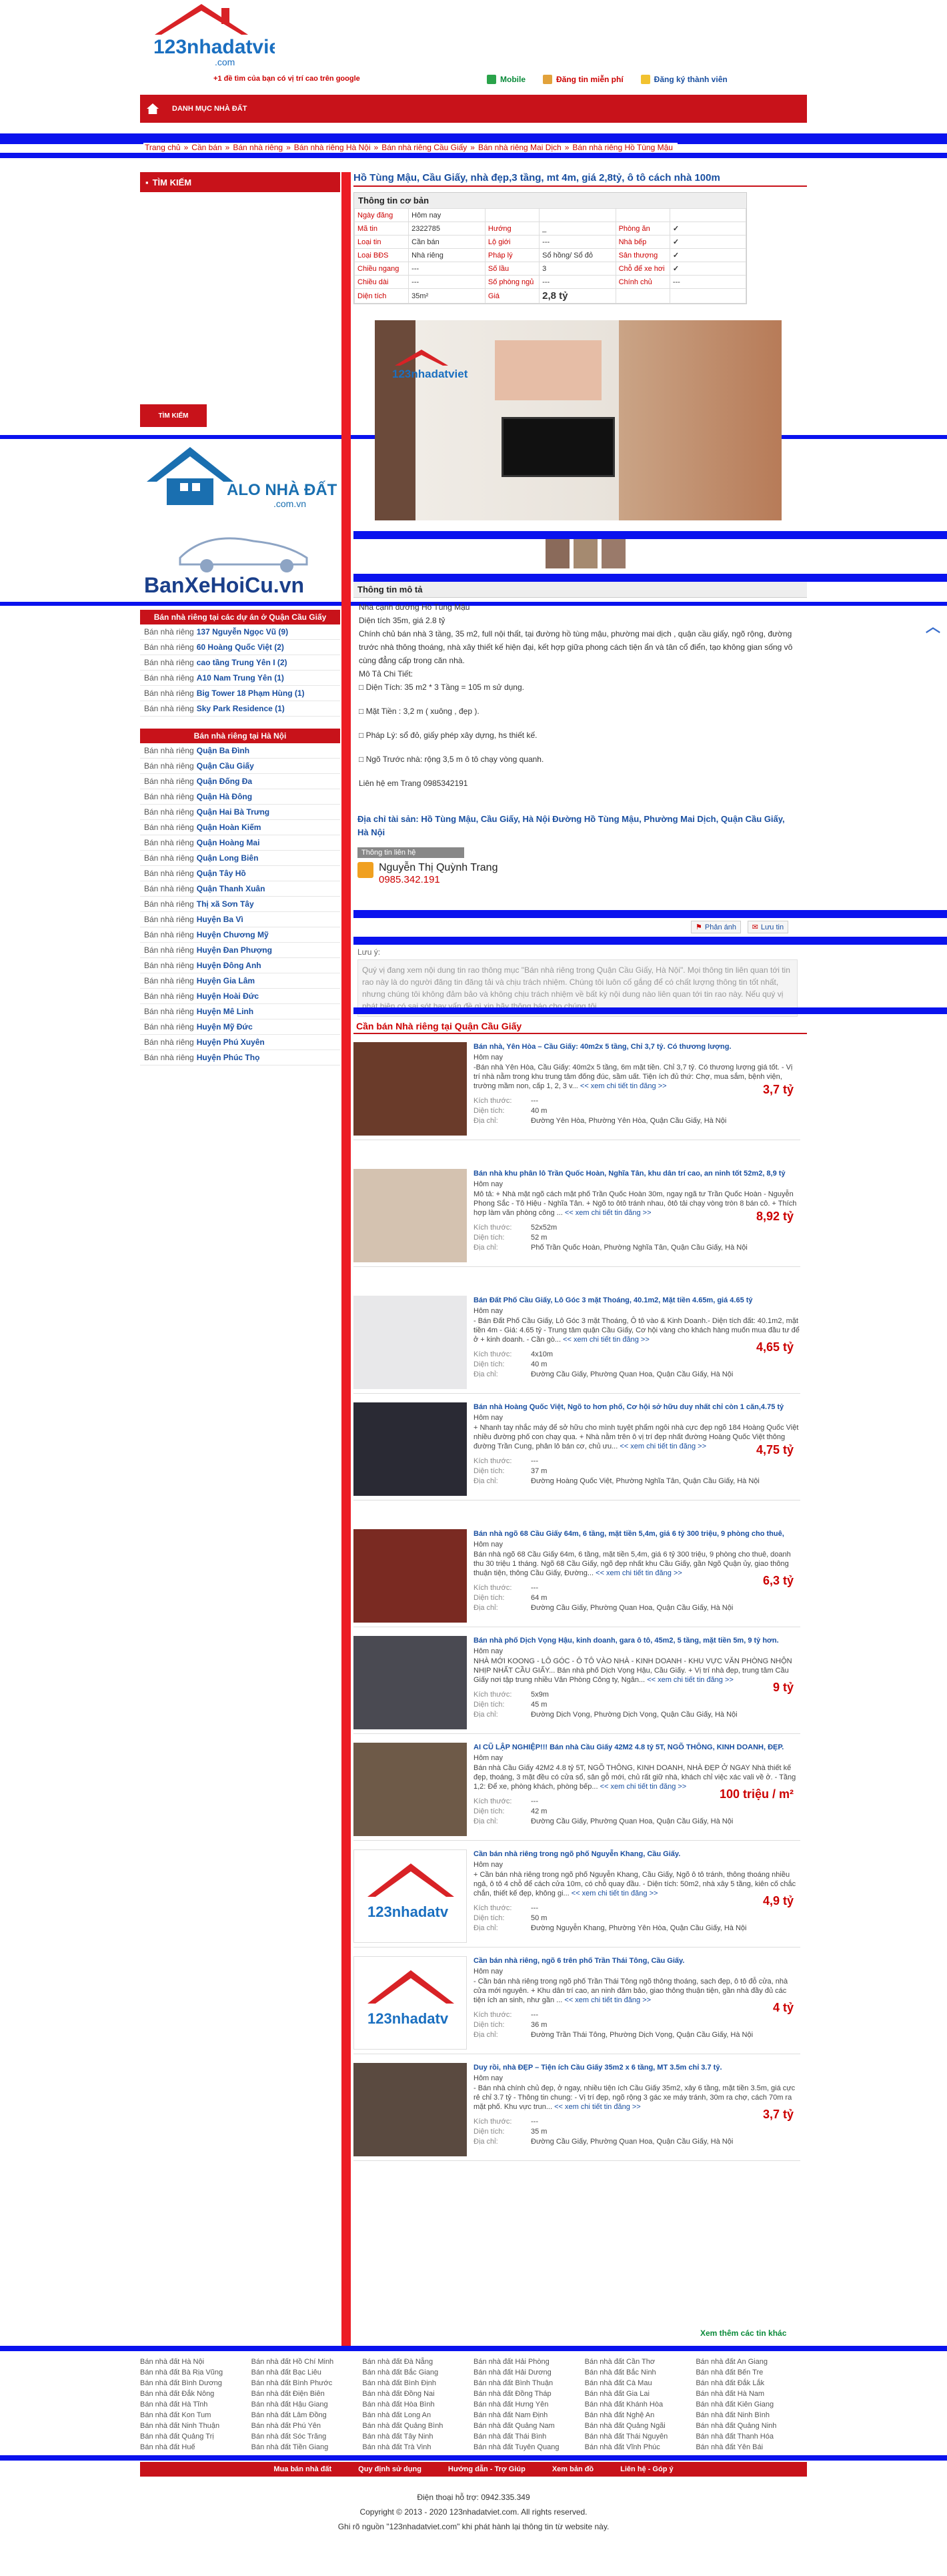 Image resolution: width=947 pixels, height=2576 pixels. What do you see at coordinates (195, 2373) in the screenshot?
I see `footer-link: Bán nhà đất Bà Rịa Vũng` at bounding box center [195, 2373].